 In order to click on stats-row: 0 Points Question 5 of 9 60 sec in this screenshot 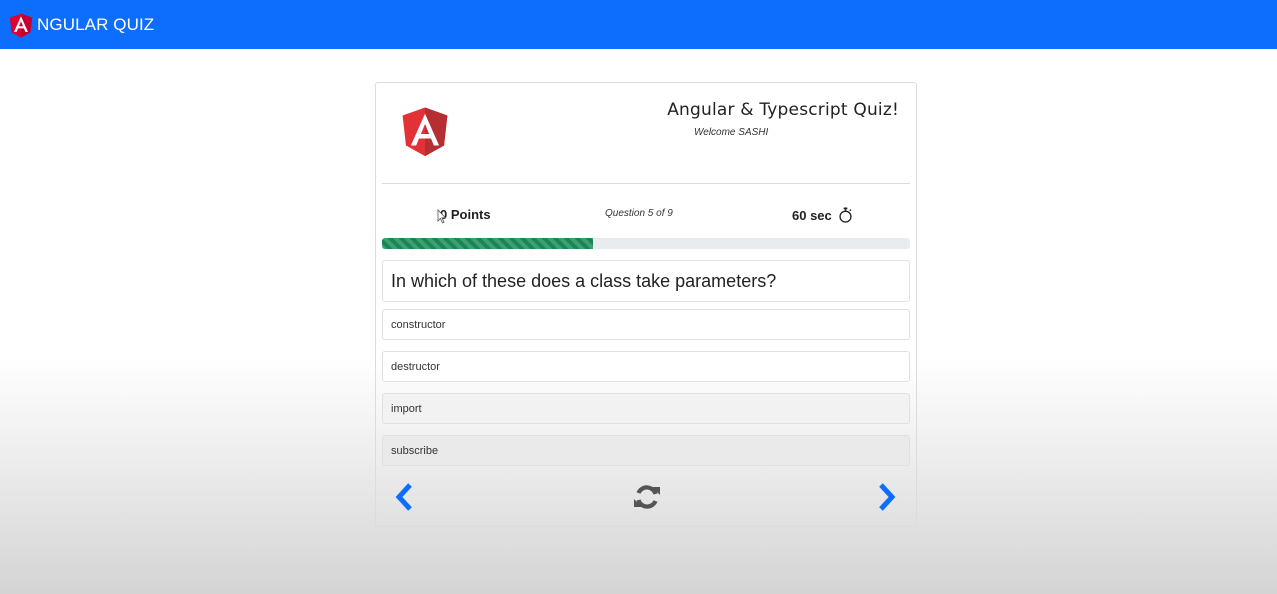, I will do `click(646, 215)`.